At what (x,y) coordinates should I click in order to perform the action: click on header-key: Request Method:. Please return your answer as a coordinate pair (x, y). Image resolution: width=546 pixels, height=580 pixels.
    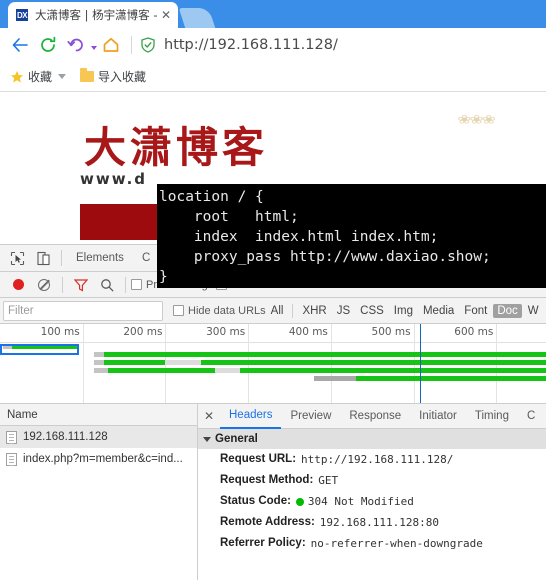
    Looking at the image, I should click on (267, 480).